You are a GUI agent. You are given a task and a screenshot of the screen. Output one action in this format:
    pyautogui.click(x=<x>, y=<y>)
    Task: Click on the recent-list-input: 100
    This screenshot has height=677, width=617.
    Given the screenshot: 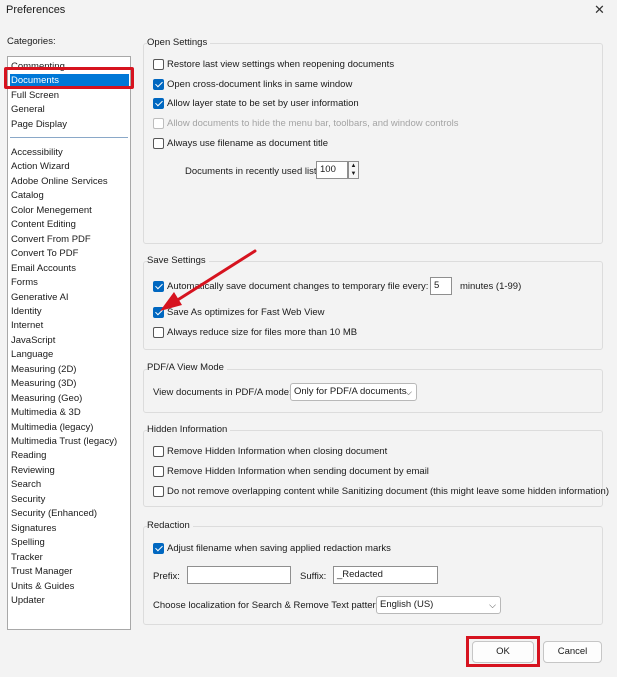 What is the action you would take?
    pyautogui.click(x=332, y=170)
    